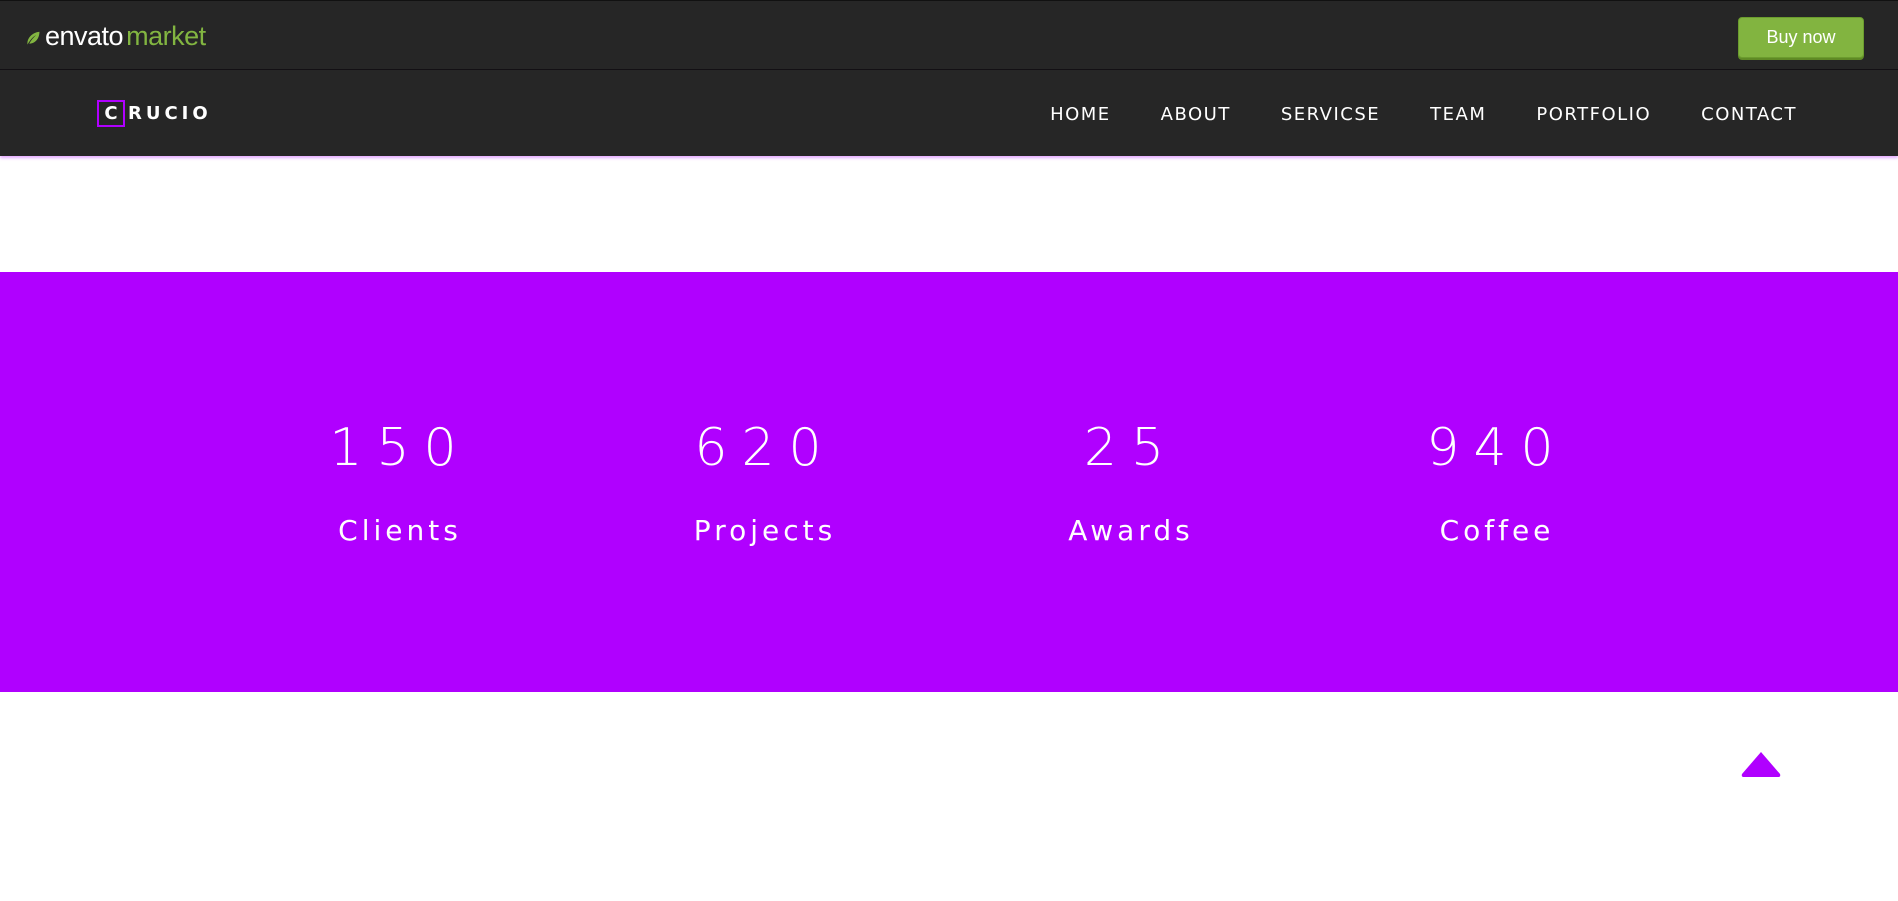 The image size is (1898, 901). I want to click on counter-label: Projects, so click(765, 530).